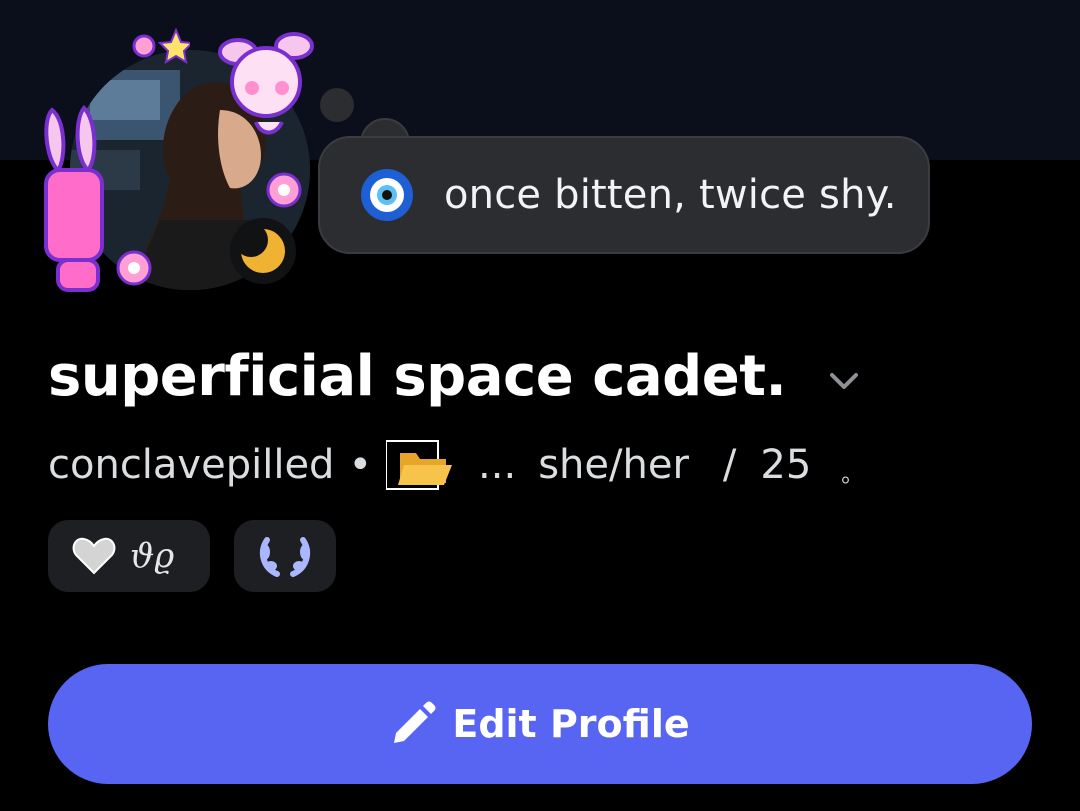 This screenshot has height=811, width=1080. What do you see at coordinates (129, 556) in the screenshot?
I see `profile-tag: ϑϱ` at bounding box center [129, 556].